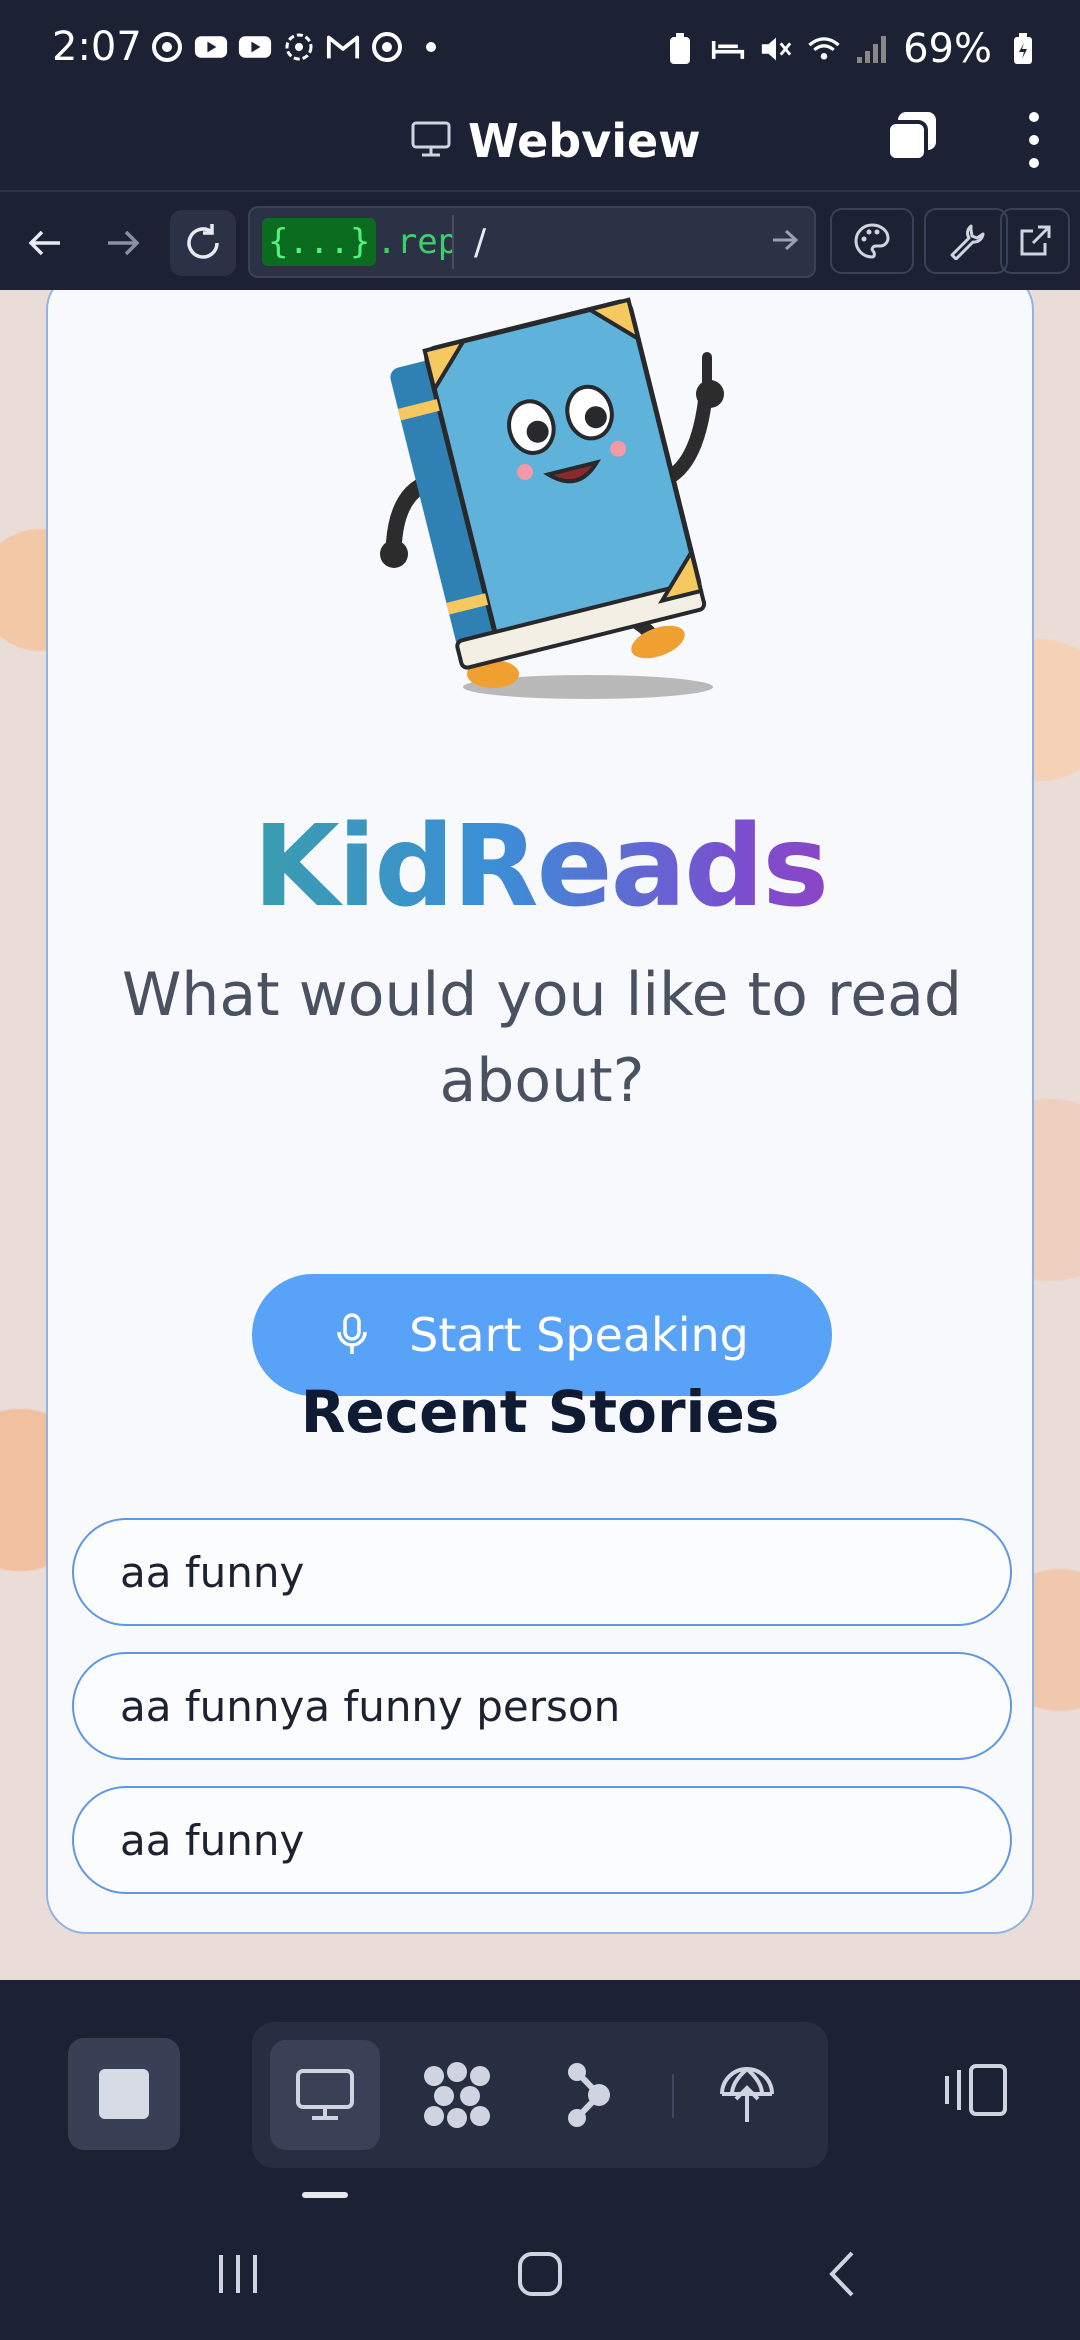 This screenshot has width=1080, height=2340. Describe the element at coordinates (540, 867) in the screenshot. I see `app-brand-title: KidReads` at that location.